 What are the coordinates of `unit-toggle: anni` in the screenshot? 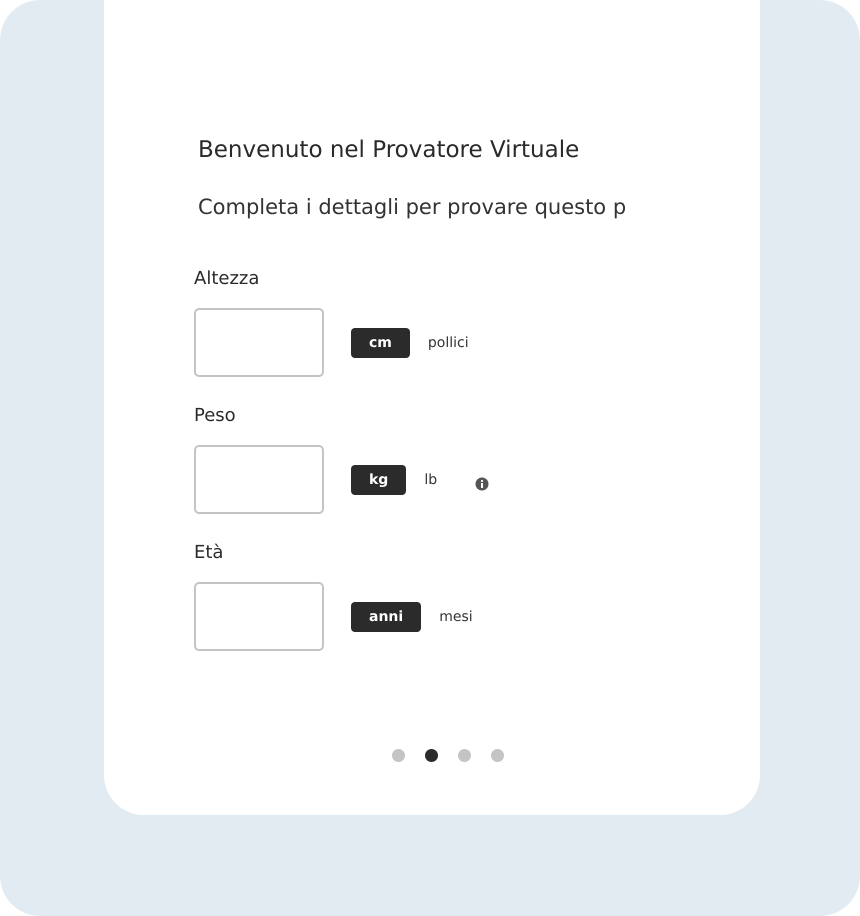 It's located at (386, 617).